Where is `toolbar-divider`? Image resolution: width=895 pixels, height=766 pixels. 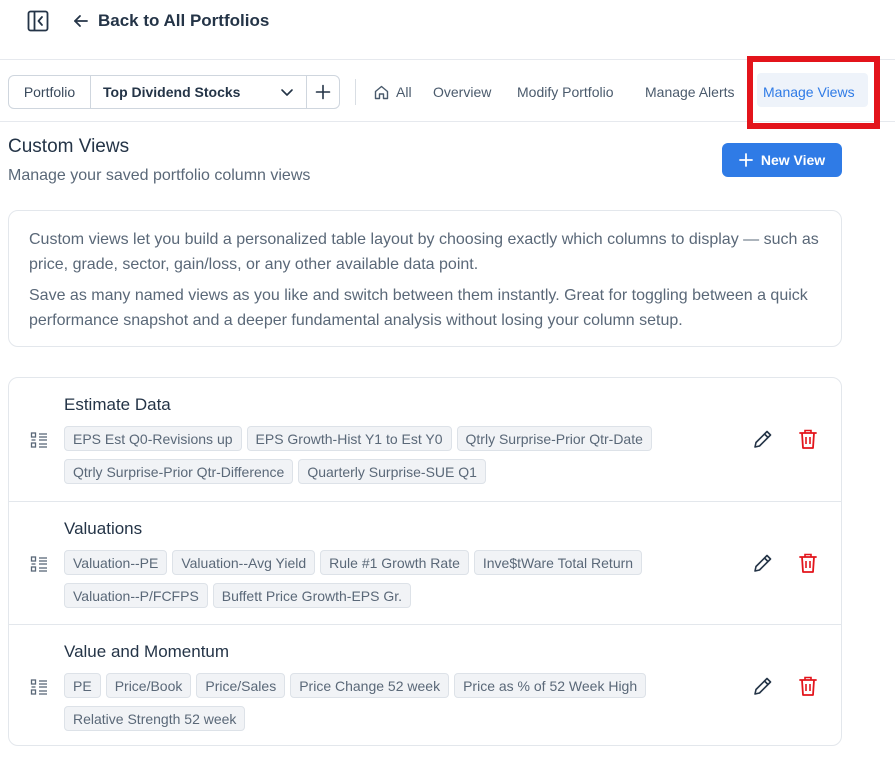 toolbar-divider is located at coordinates (355, 92).